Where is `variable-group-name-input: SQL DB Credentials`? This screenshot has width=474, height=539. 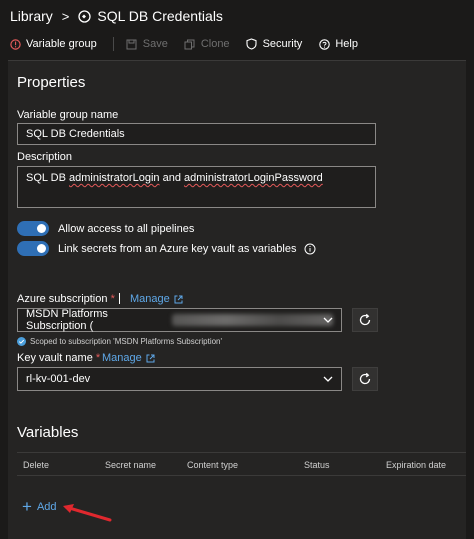 variable-group-name-input: SQL DB Credentials is located at coordinates (196, 134).